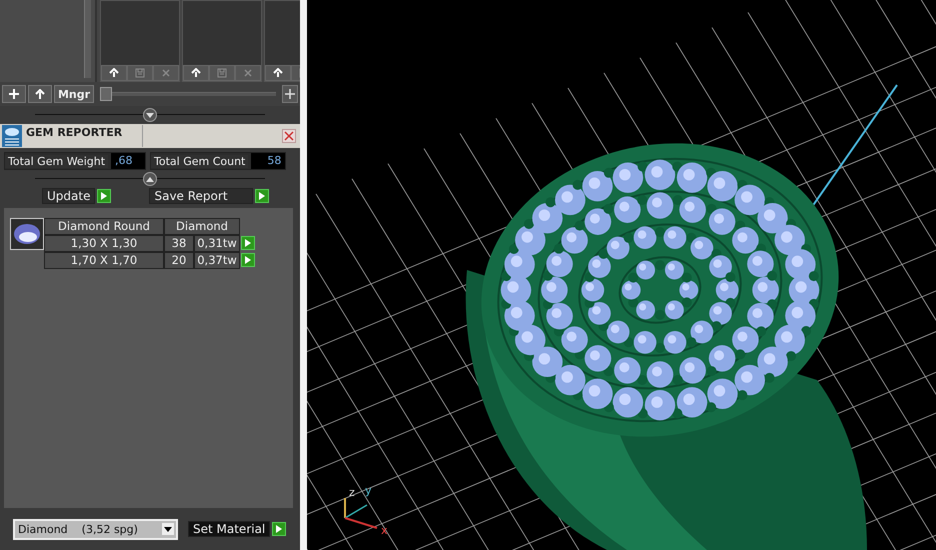 This screenshot has height=550, width=936. I want to click on material-dropdown: Diamond (3,52 spg), so click(95, 529).